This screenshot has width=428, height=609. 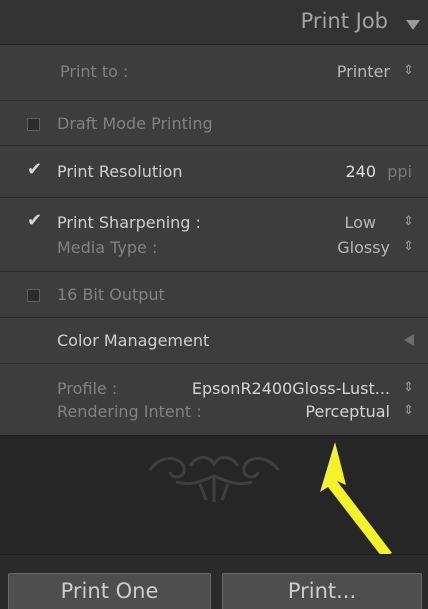 I want to click on print-to-label: Print to :, so click(x=94, y=71).